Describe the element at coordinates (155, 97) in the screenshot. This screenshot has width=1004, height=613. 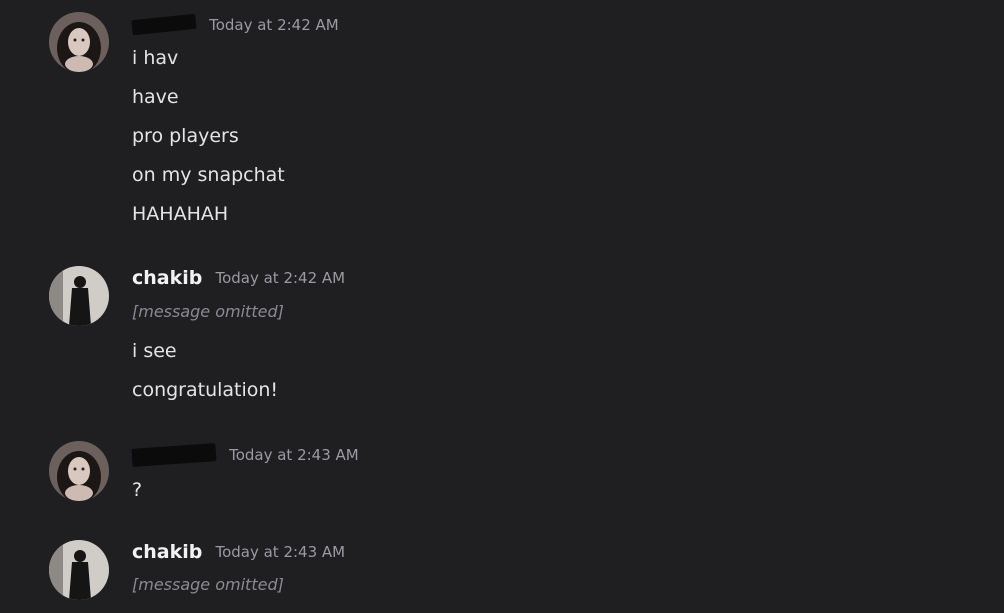
I see `message-text: have` at that location.